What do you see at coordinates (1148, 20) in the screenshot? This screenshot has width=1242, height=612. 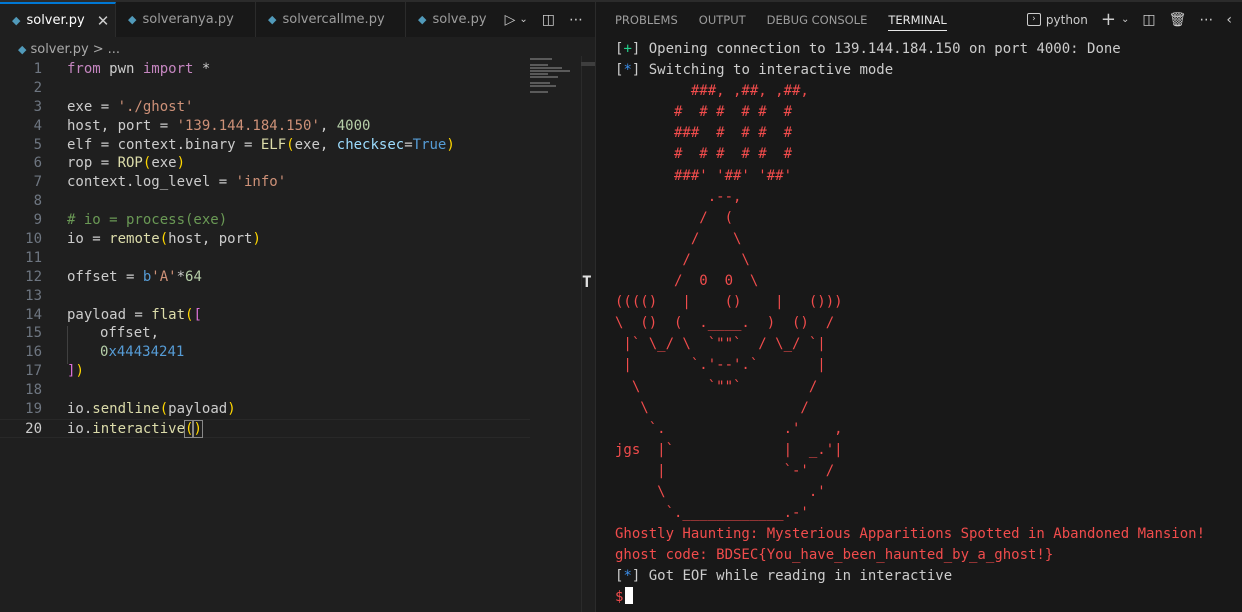 I see `split-icon: ◫` at bounding box center [1148, 20].